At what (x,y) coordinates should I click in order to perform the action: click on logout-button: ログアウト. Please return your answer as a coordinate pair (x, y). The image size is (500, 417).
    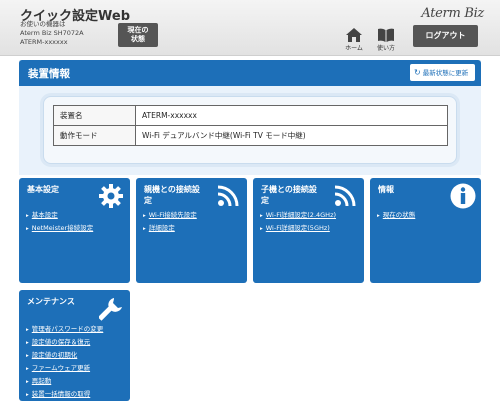
    Looking at the image, I should click on (445, 36).